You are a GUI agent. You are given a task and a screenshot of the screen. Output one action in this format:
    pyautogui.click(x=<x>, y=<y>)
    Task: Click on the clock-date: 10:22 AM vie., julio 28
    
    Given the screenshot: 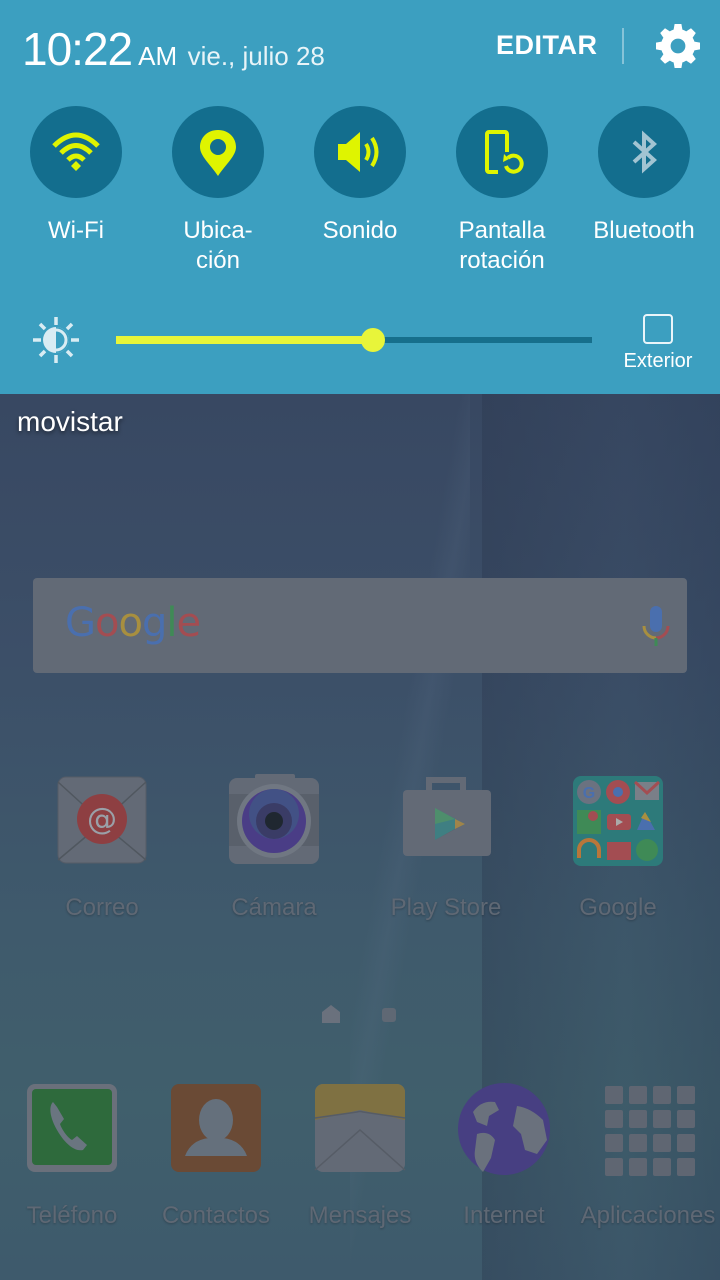 What is the action you would take?
    pyautogui.click(x=173, y=49)
    